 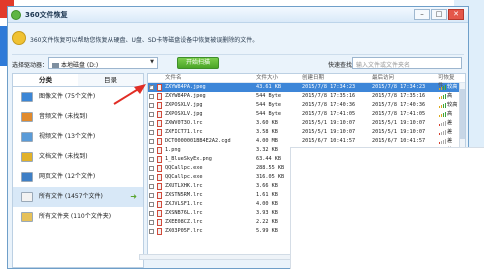 What do you see at coordinates (405, 78) in the screenshot?
I see `column-header-accessed: 最后访问` at bounding box center [405, 78].